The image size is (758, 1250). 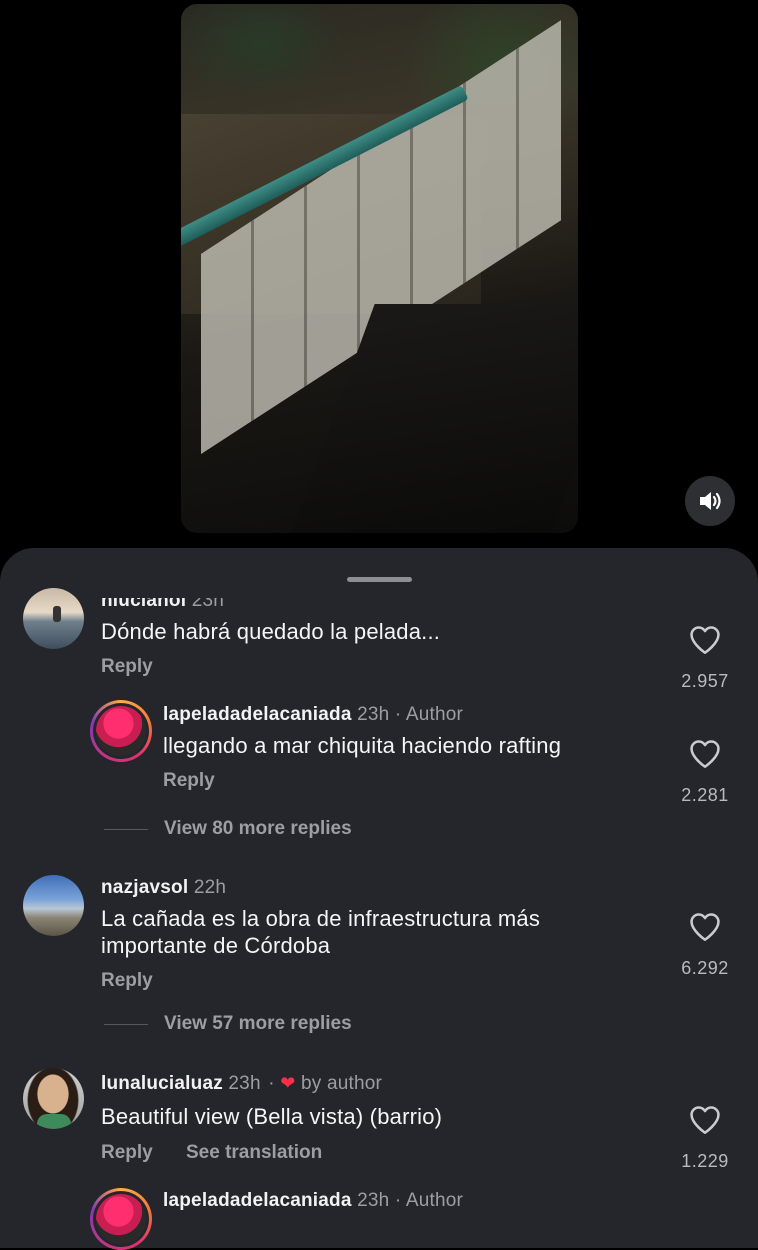 I want to click on view-replies-label: View 80 more replies, so click(x=258, y=828).